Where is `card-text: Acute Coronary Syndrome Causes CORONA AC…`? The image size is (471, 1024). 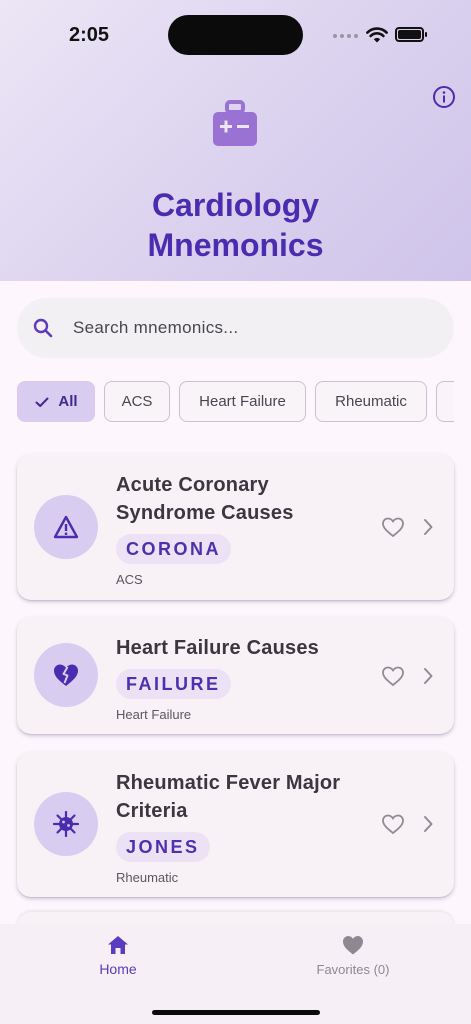 card-text: Acute Coronary Syndrome Causes CORONA AC… is located at coordinates (231, 529).